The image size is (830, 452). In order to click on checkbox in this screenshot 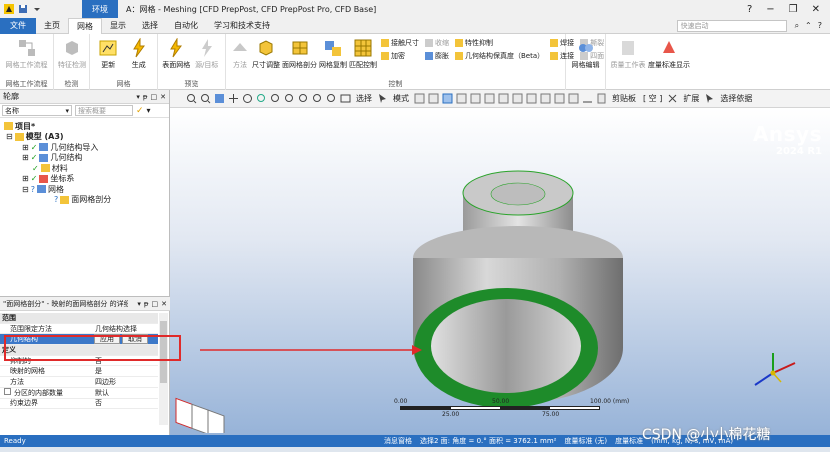, I will do `click(7, 391)`.